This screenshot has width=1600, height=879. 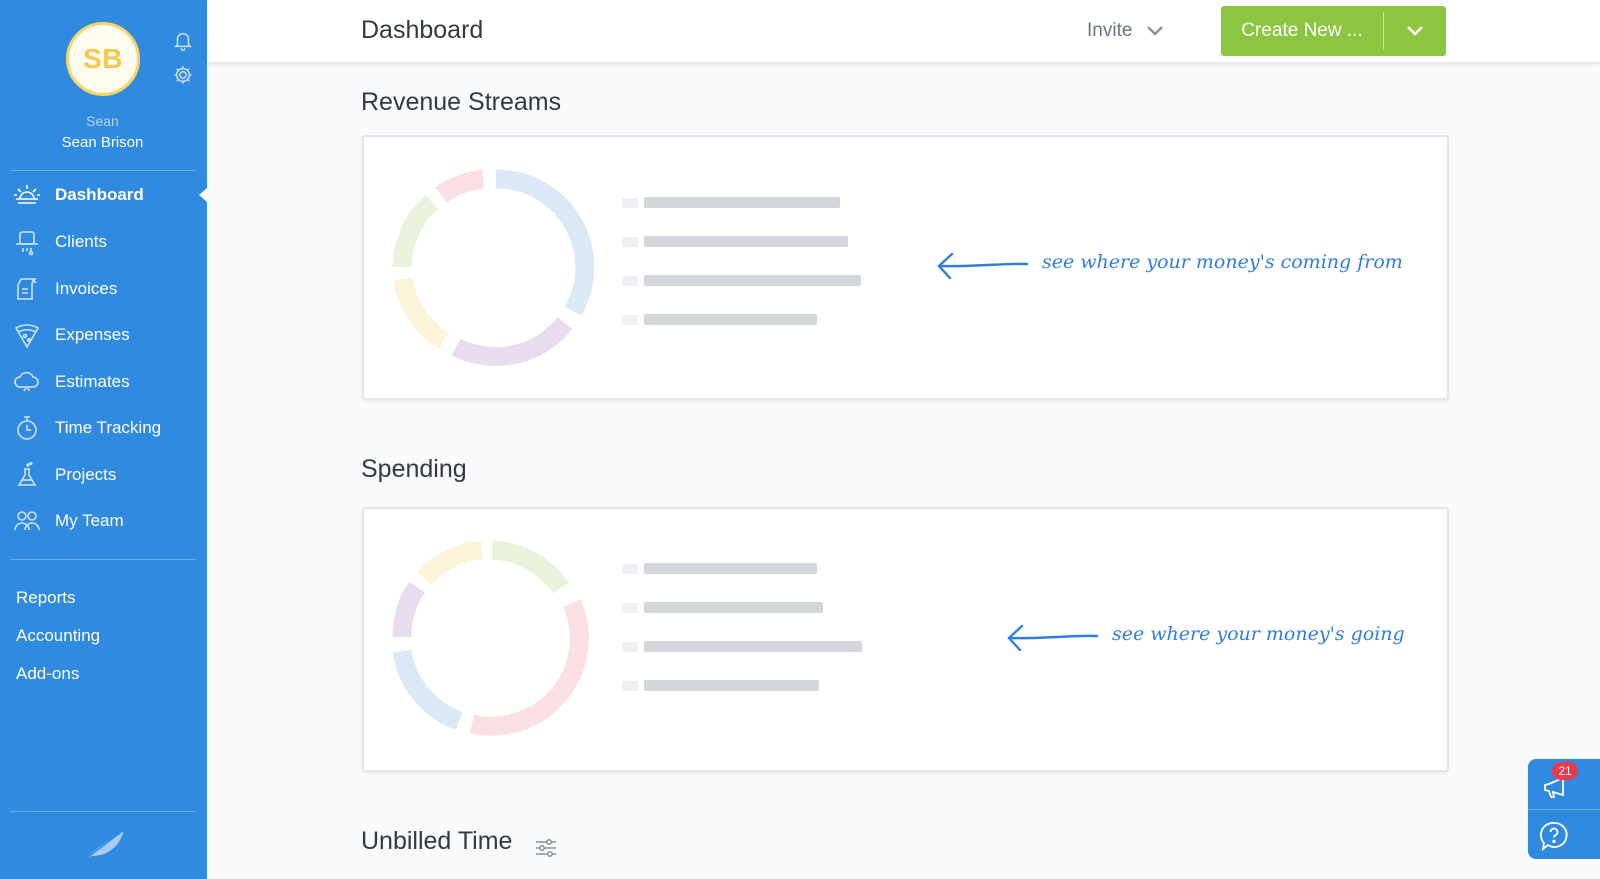 I want to click on sidebar-item-my-team: My Team, so click(x=103, y=521).